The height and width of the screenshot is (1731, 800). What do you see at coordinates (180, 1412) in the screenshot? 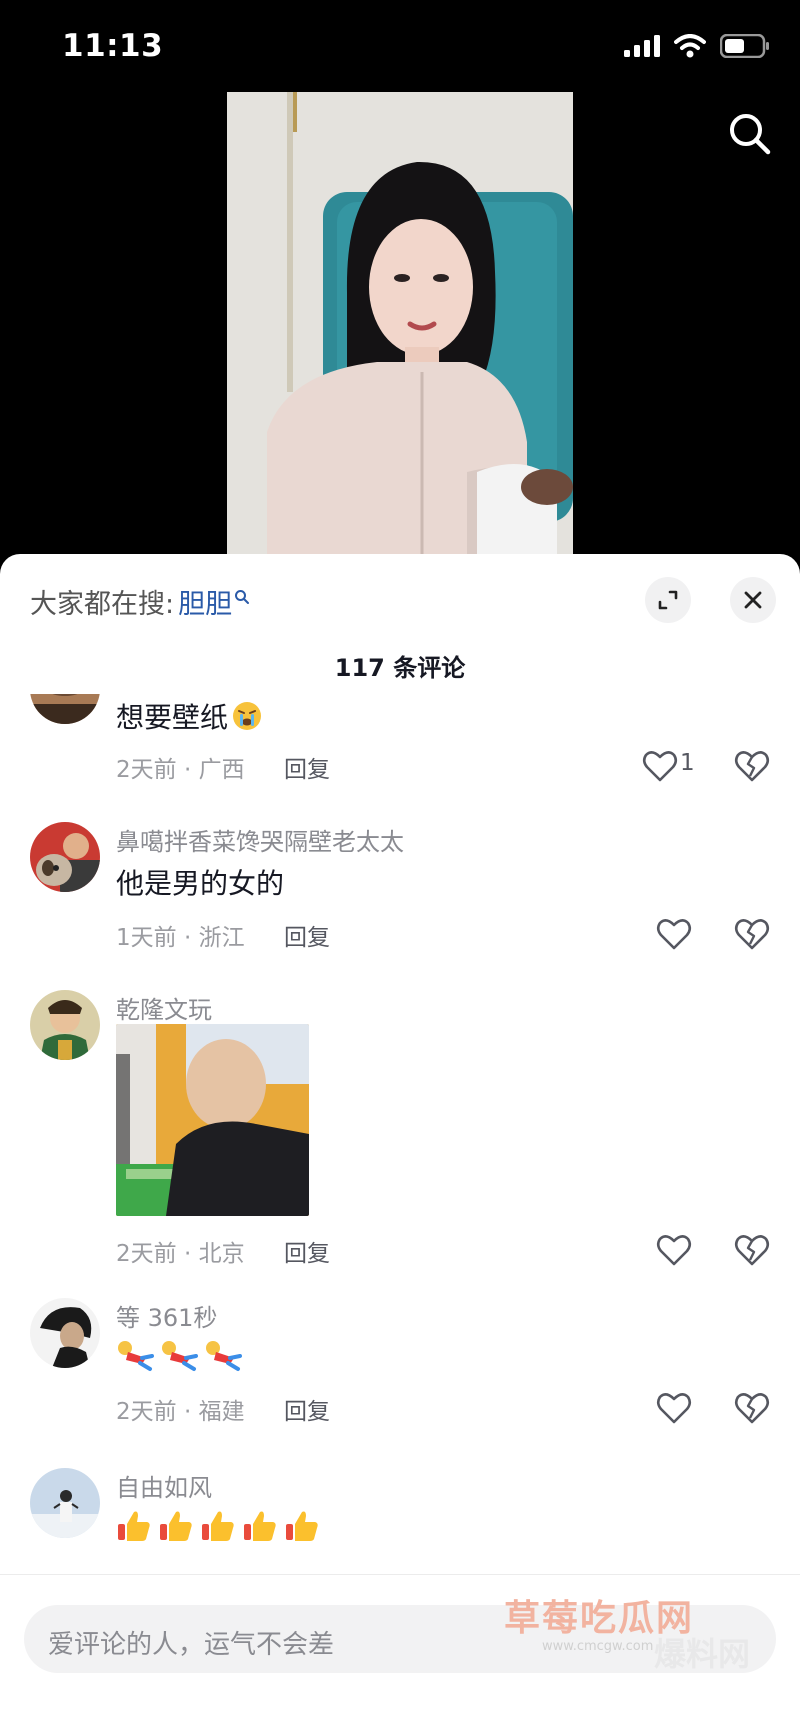
I see `comment-meta: 2天前 · 福建` at bounding box center [180, 1412].